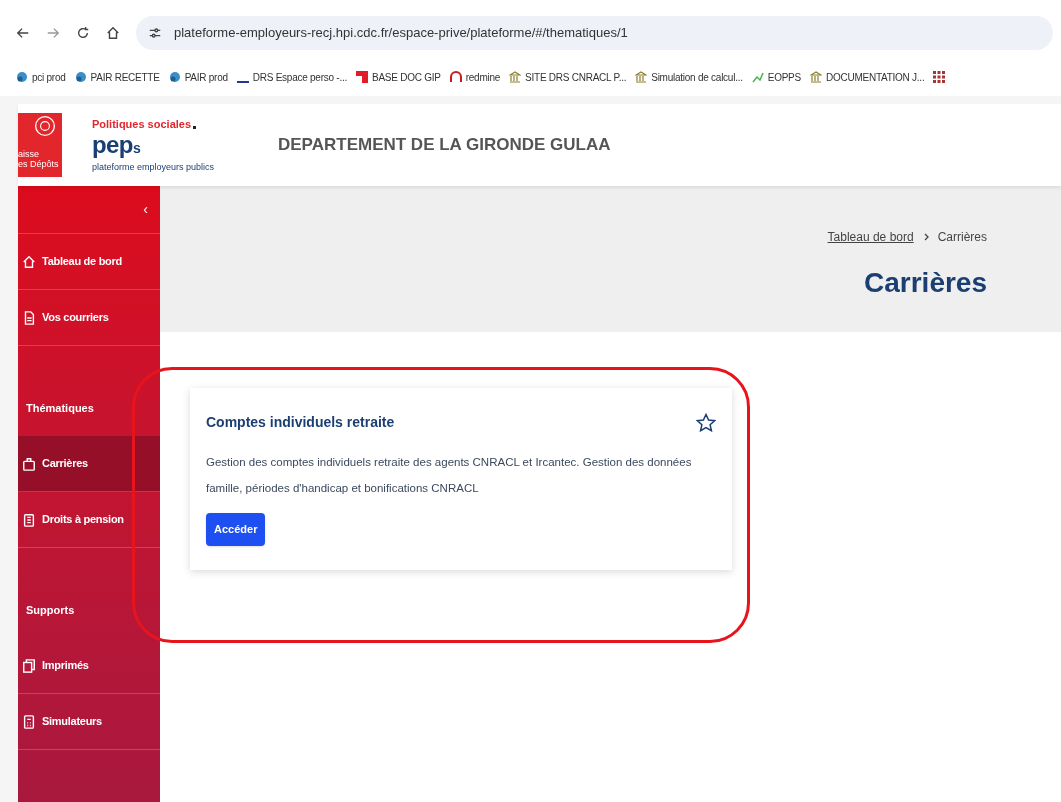  I want to click on access-button: Accéder, so click(236, 529).